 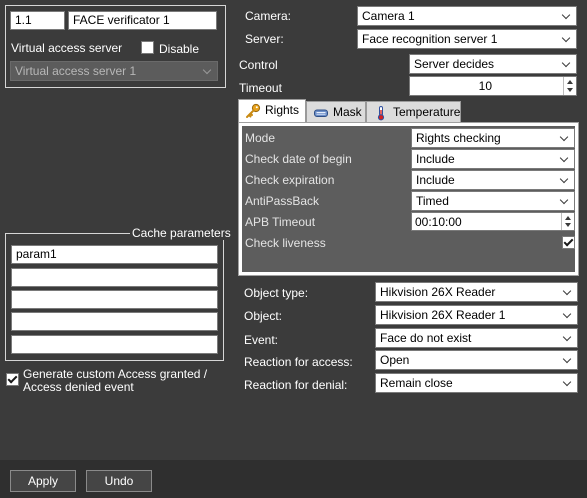 I want to click on camera-select: Camera 1, so click(x=467, y=16).